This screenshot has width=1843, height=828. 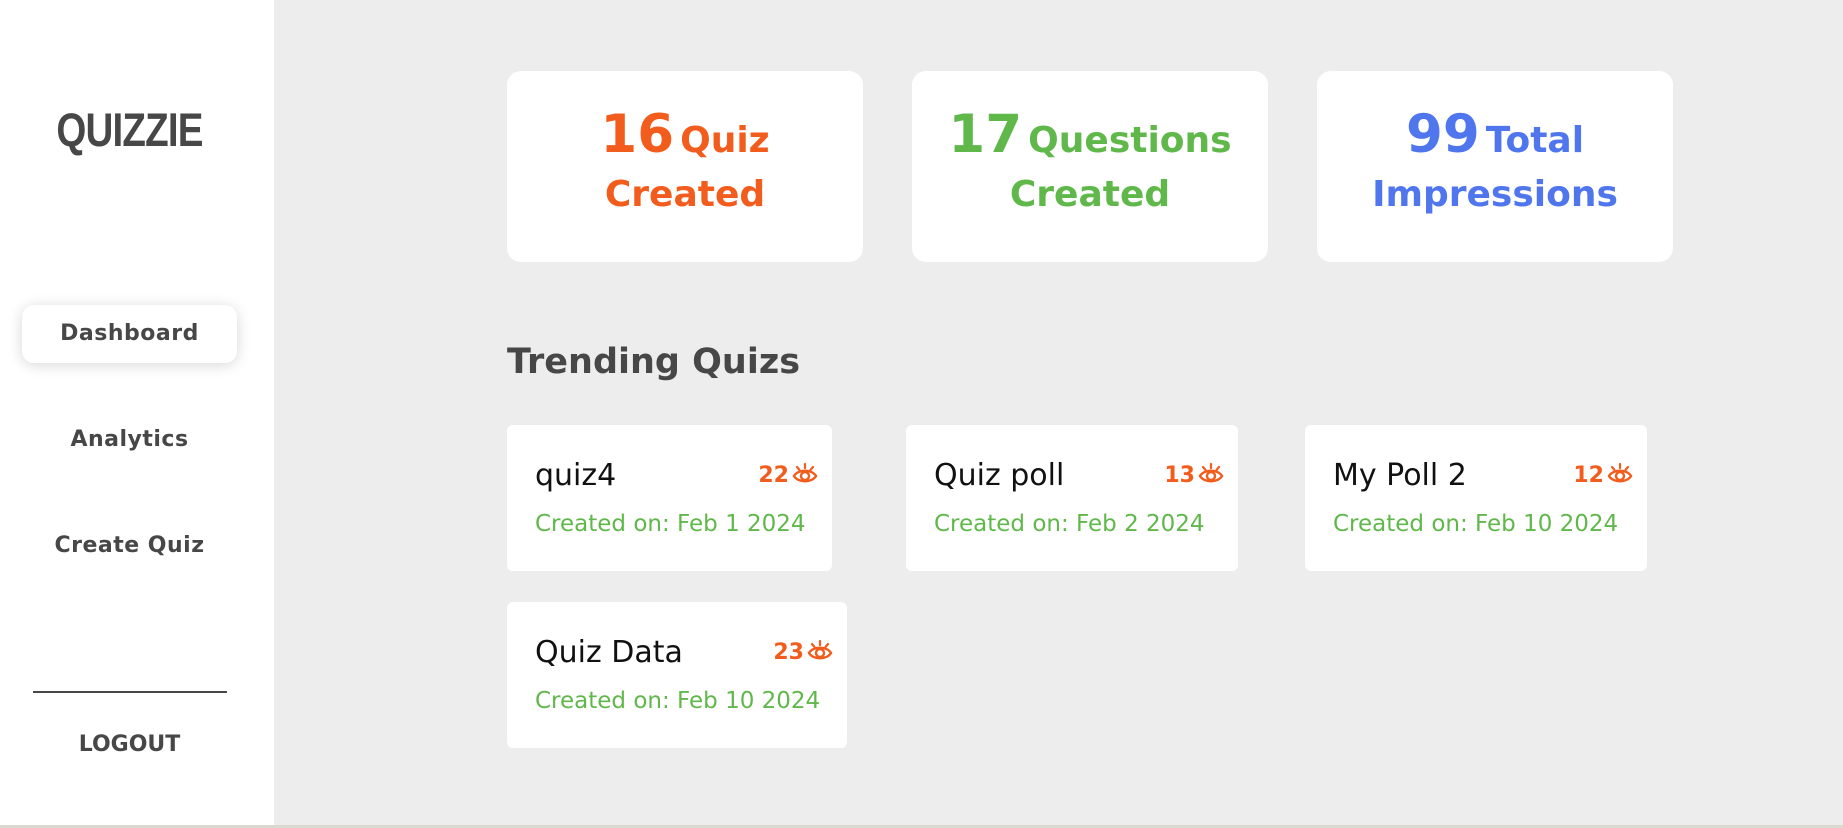 What do you see at coordinates (985, 134) in the screenshot?
I see `stat-number: 17` at bounding box center [985, 134].